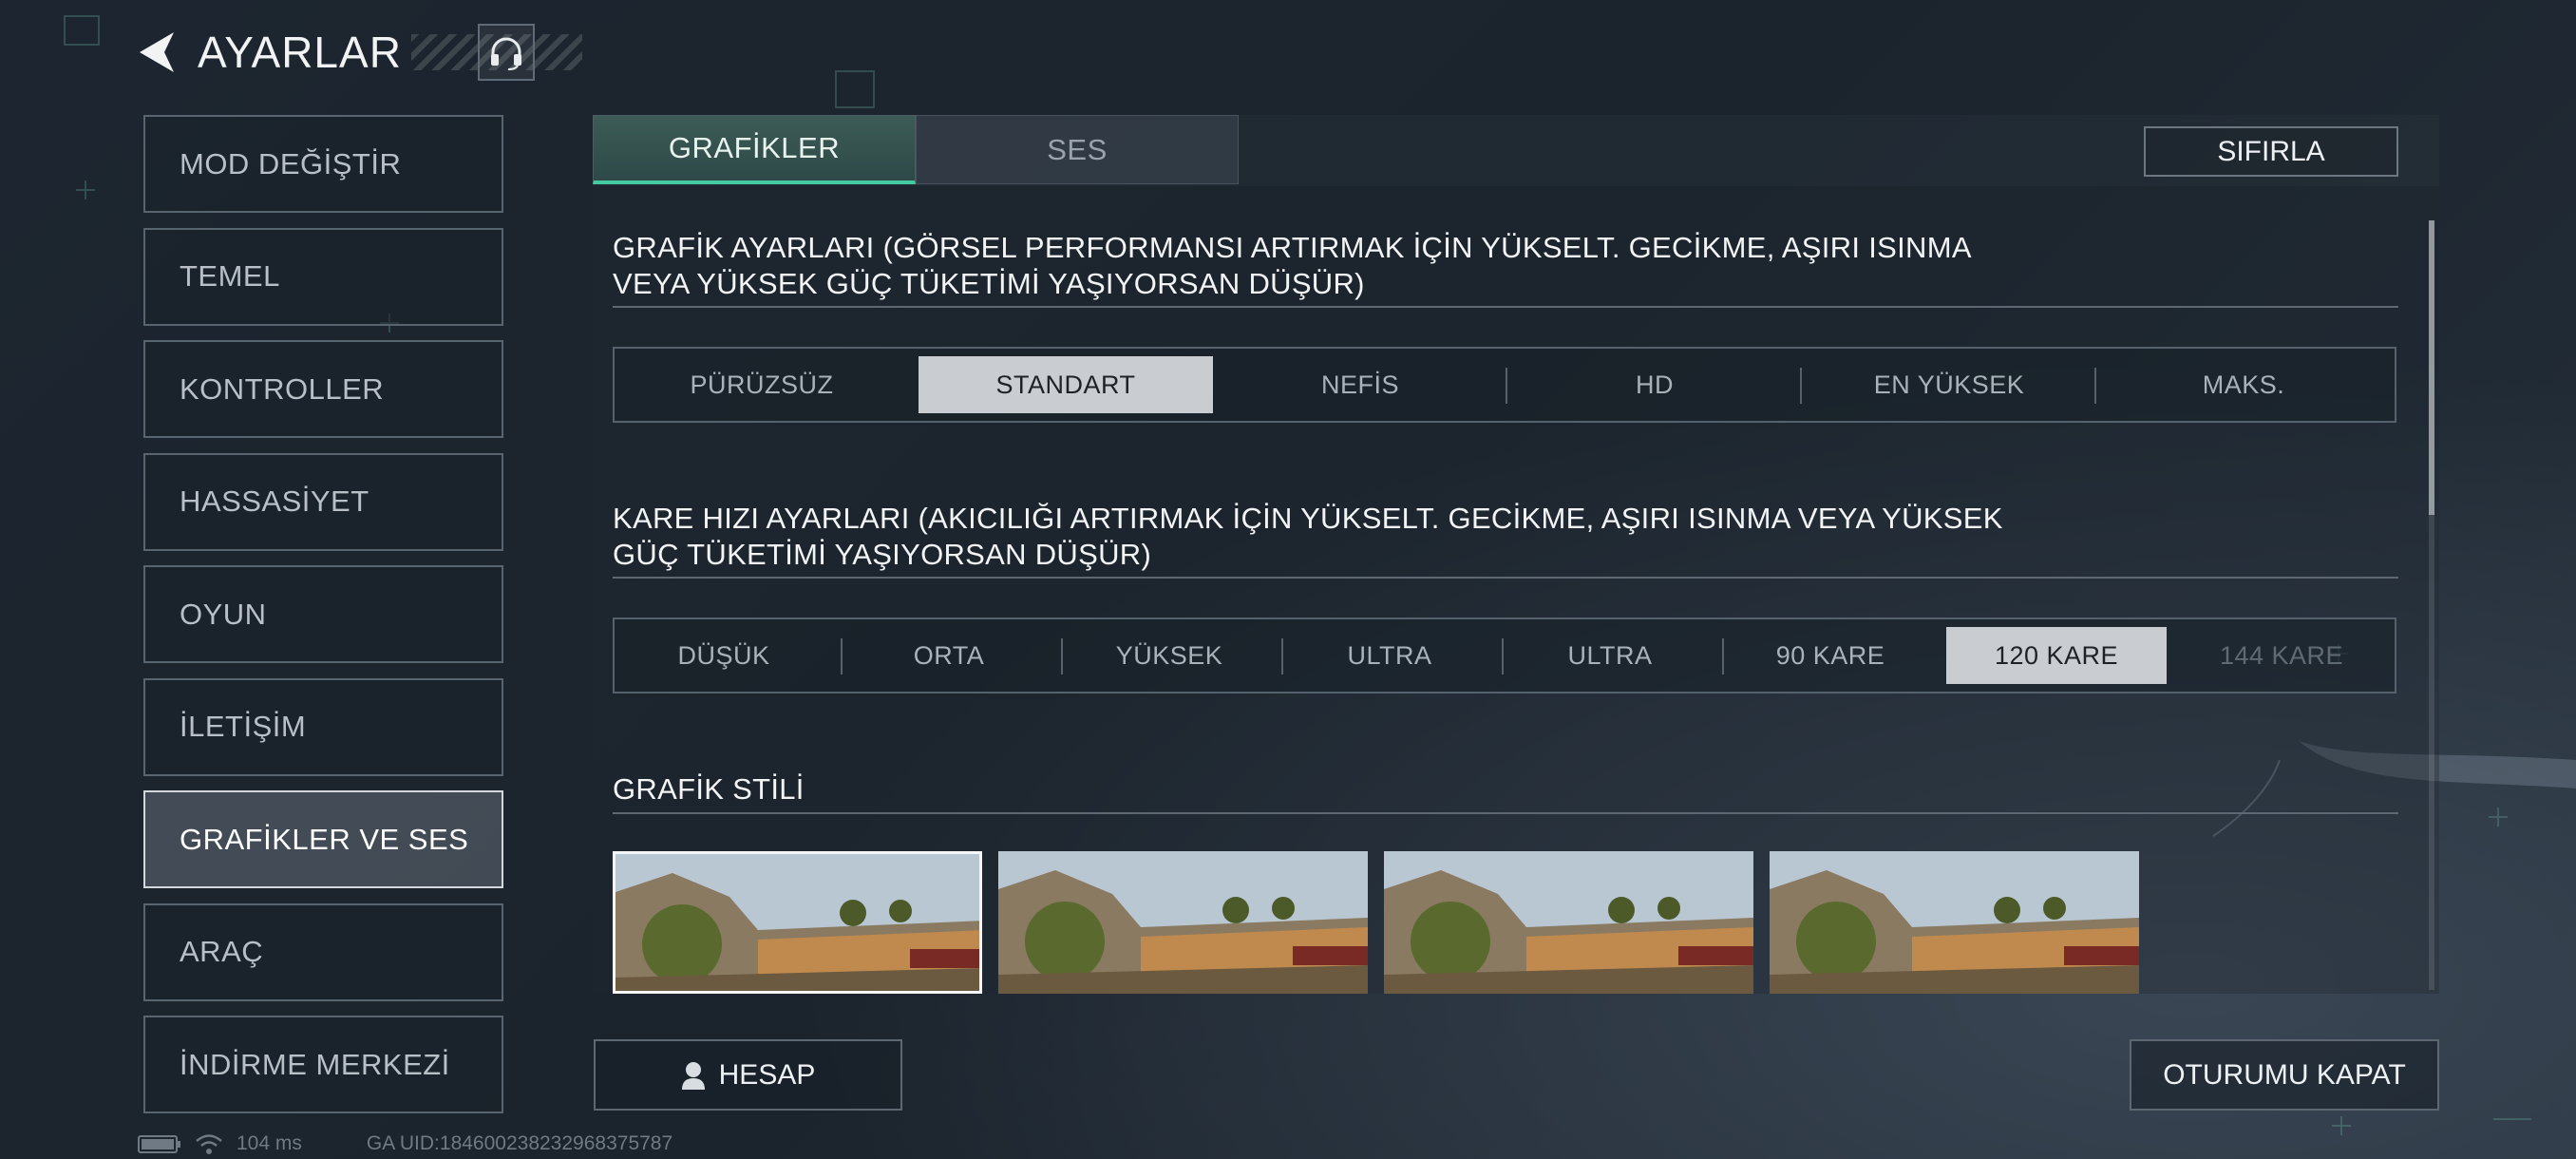 This screenshot has height=1159, width=2576. I want to click on sidebar-item-label: GRAFİKLER VE SES, so click(324, 839).